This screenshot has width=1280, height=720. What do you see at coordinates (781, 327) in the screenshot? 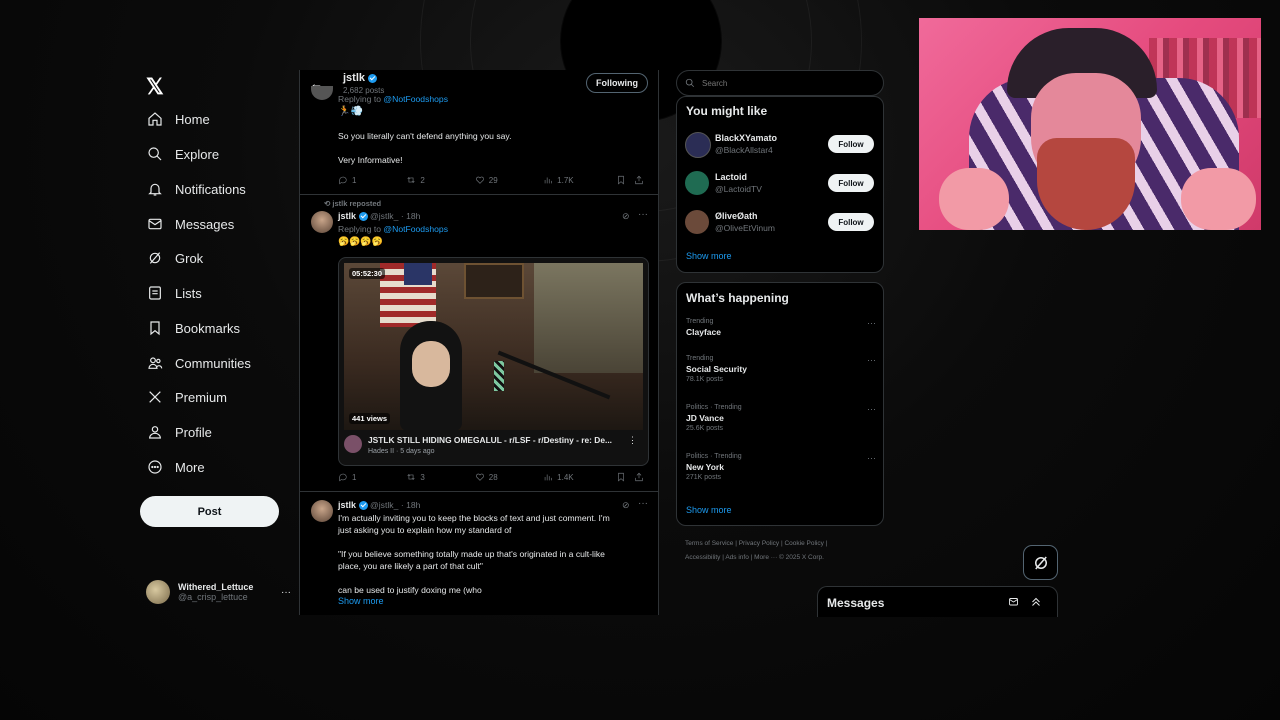
I see `trend-item: Trending Clayface ···` at bounding box center [781, 327].